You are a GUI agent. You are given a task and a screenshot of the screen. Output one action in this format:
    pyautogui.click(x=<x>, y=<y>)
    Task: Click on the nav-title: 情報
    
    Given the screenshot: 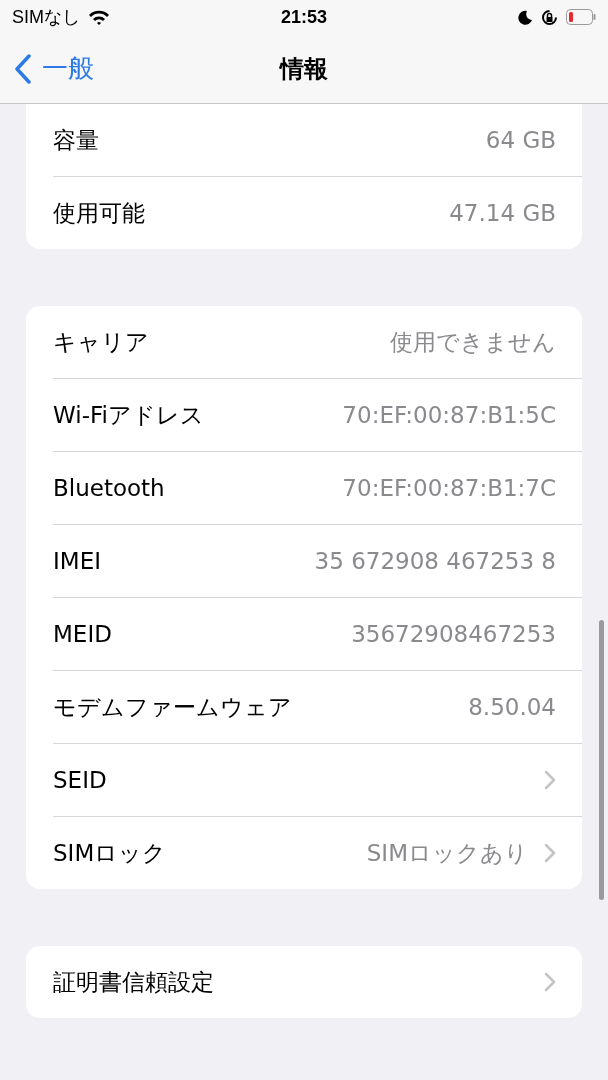 What is the action you would take?
    pyautogui.click(x=304, y=68)
    